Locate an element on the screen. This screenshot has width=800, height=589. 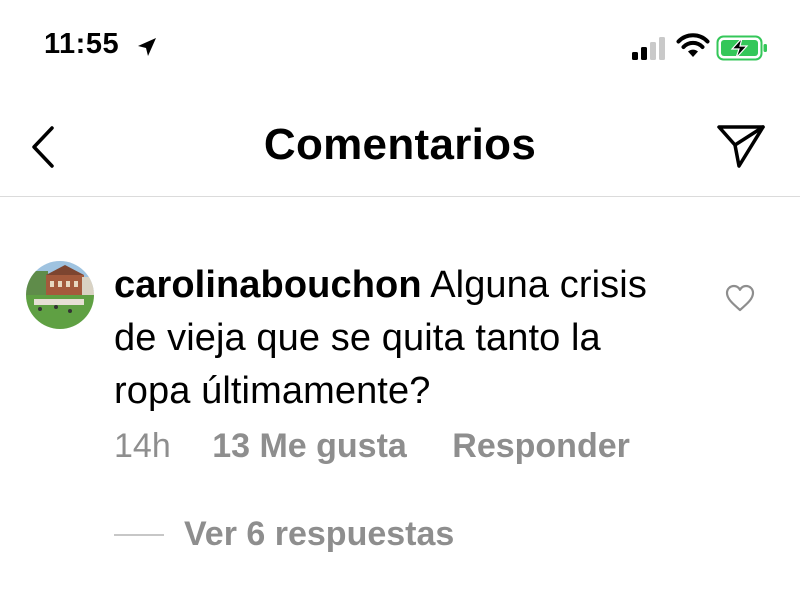
battery-charging-icon is located at coordinates (741, 48).